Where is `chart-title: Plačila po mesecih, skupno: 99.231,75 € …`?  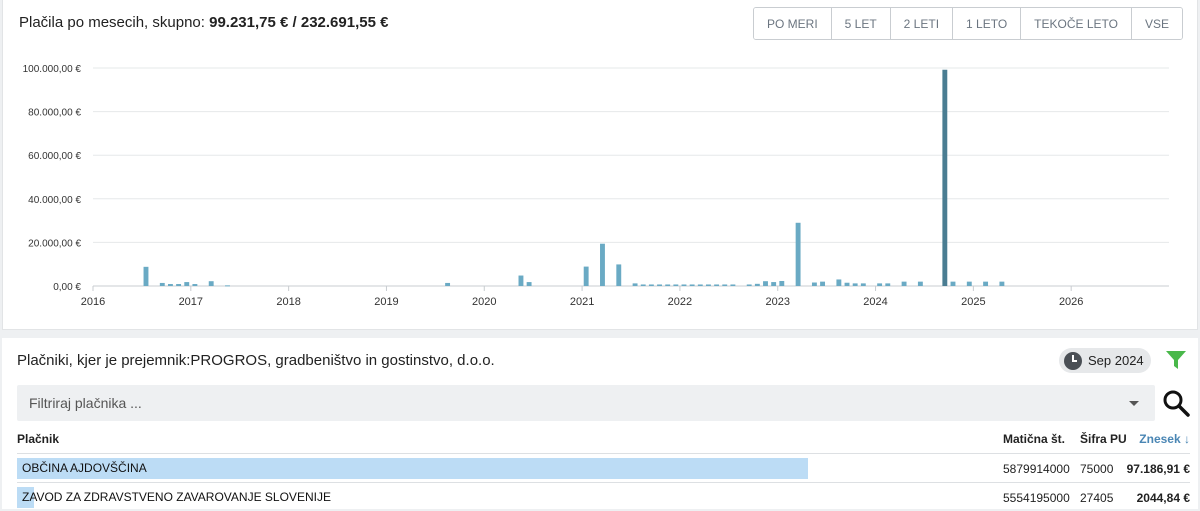
chart-title: Plačila po mesecih, skupno: 99.231,75 € … is located at coordinates (203, 22).